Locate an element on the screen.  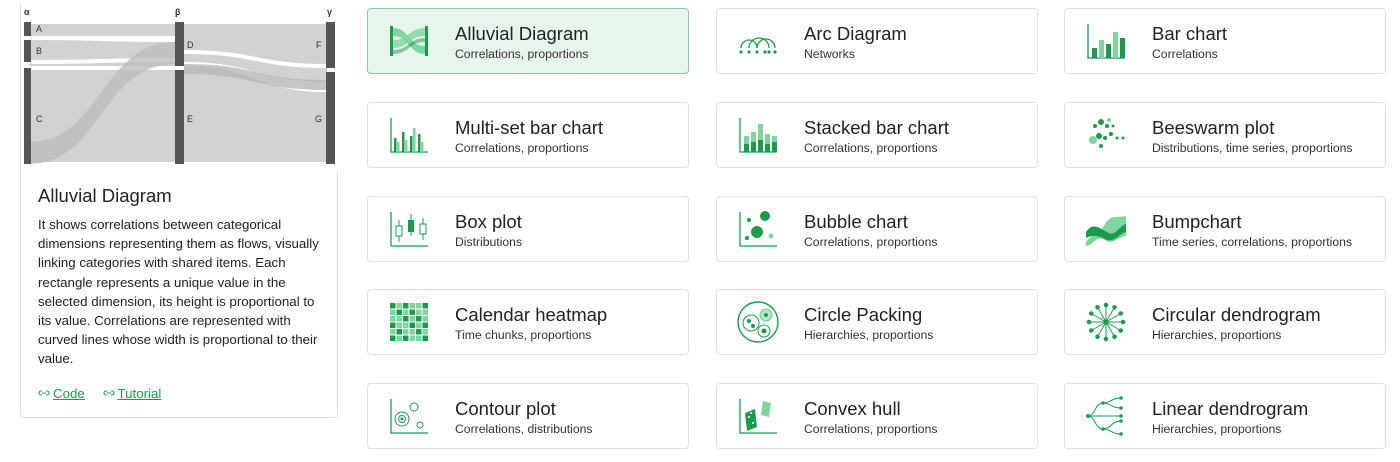
chart-card-title: Circular dendrogram is located at coordinates (1236, 314).